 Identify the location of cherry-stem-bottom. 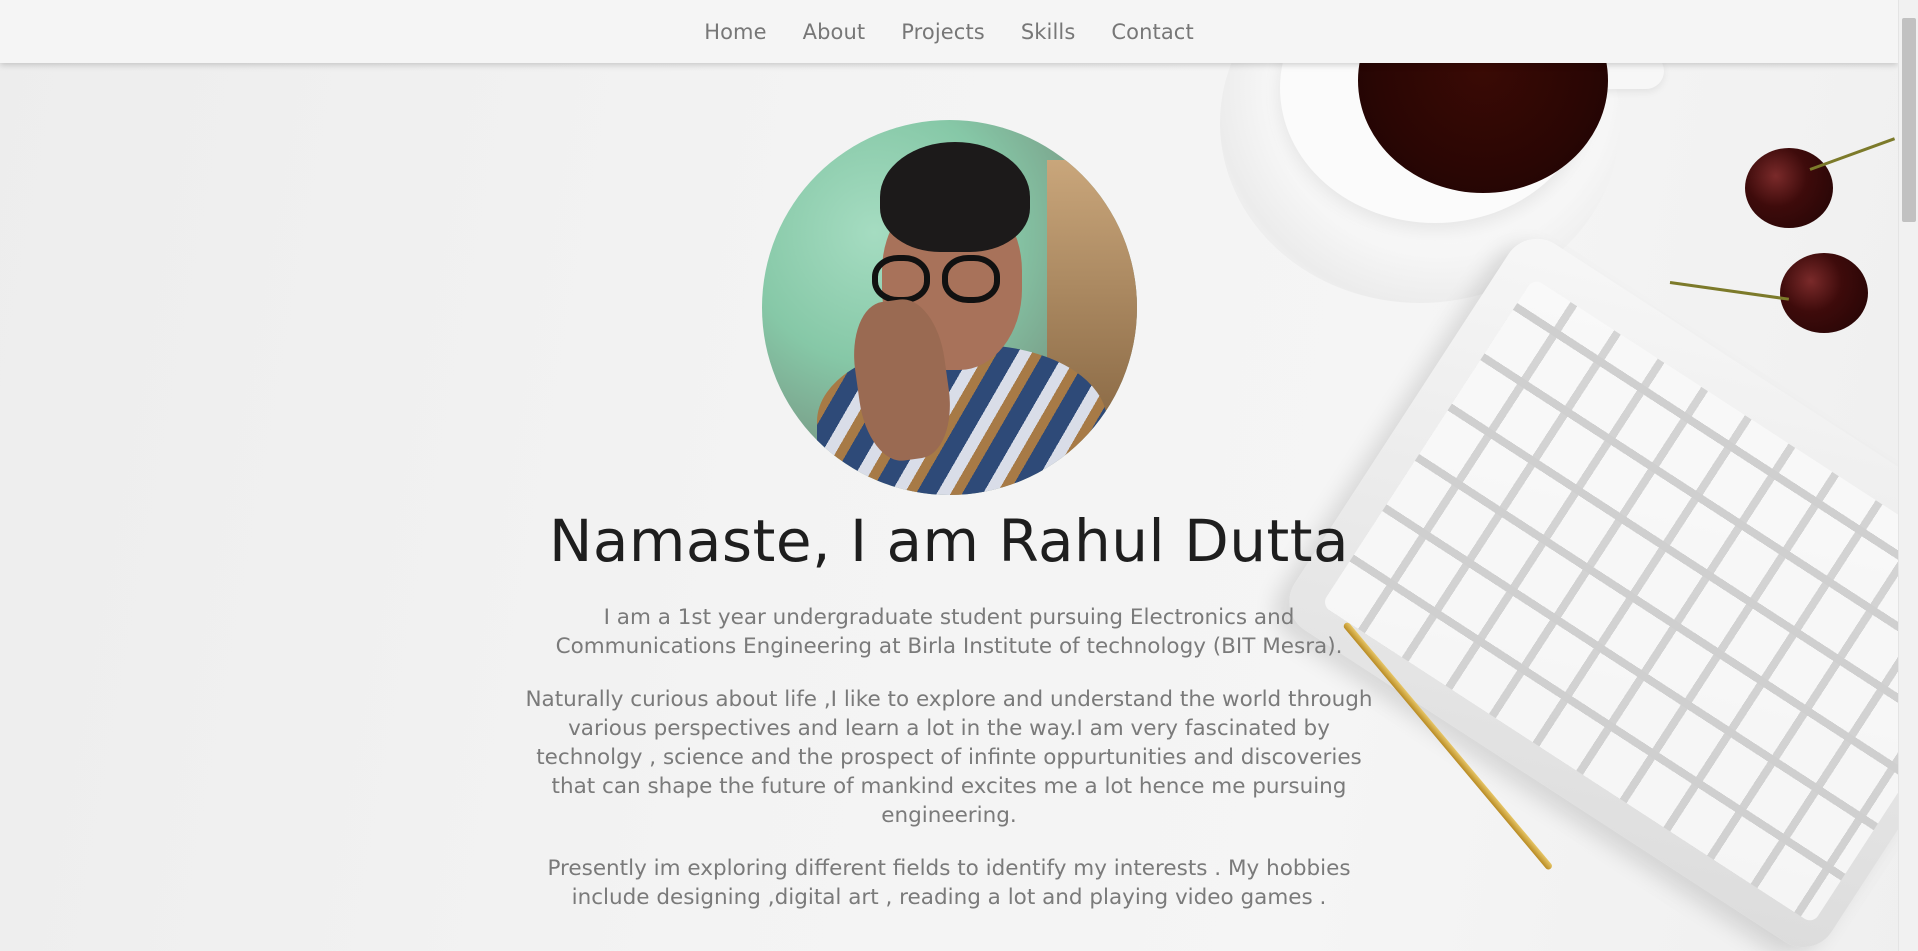
(1729, 291).